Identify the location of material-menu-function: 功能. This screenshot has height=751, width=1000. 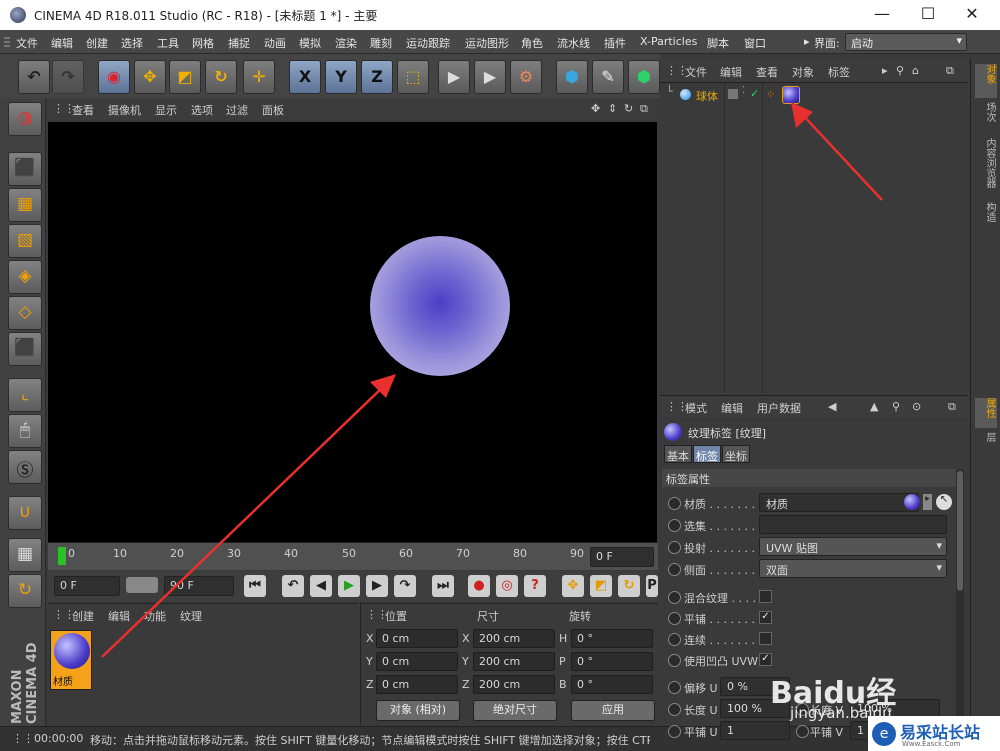
(155, 616).